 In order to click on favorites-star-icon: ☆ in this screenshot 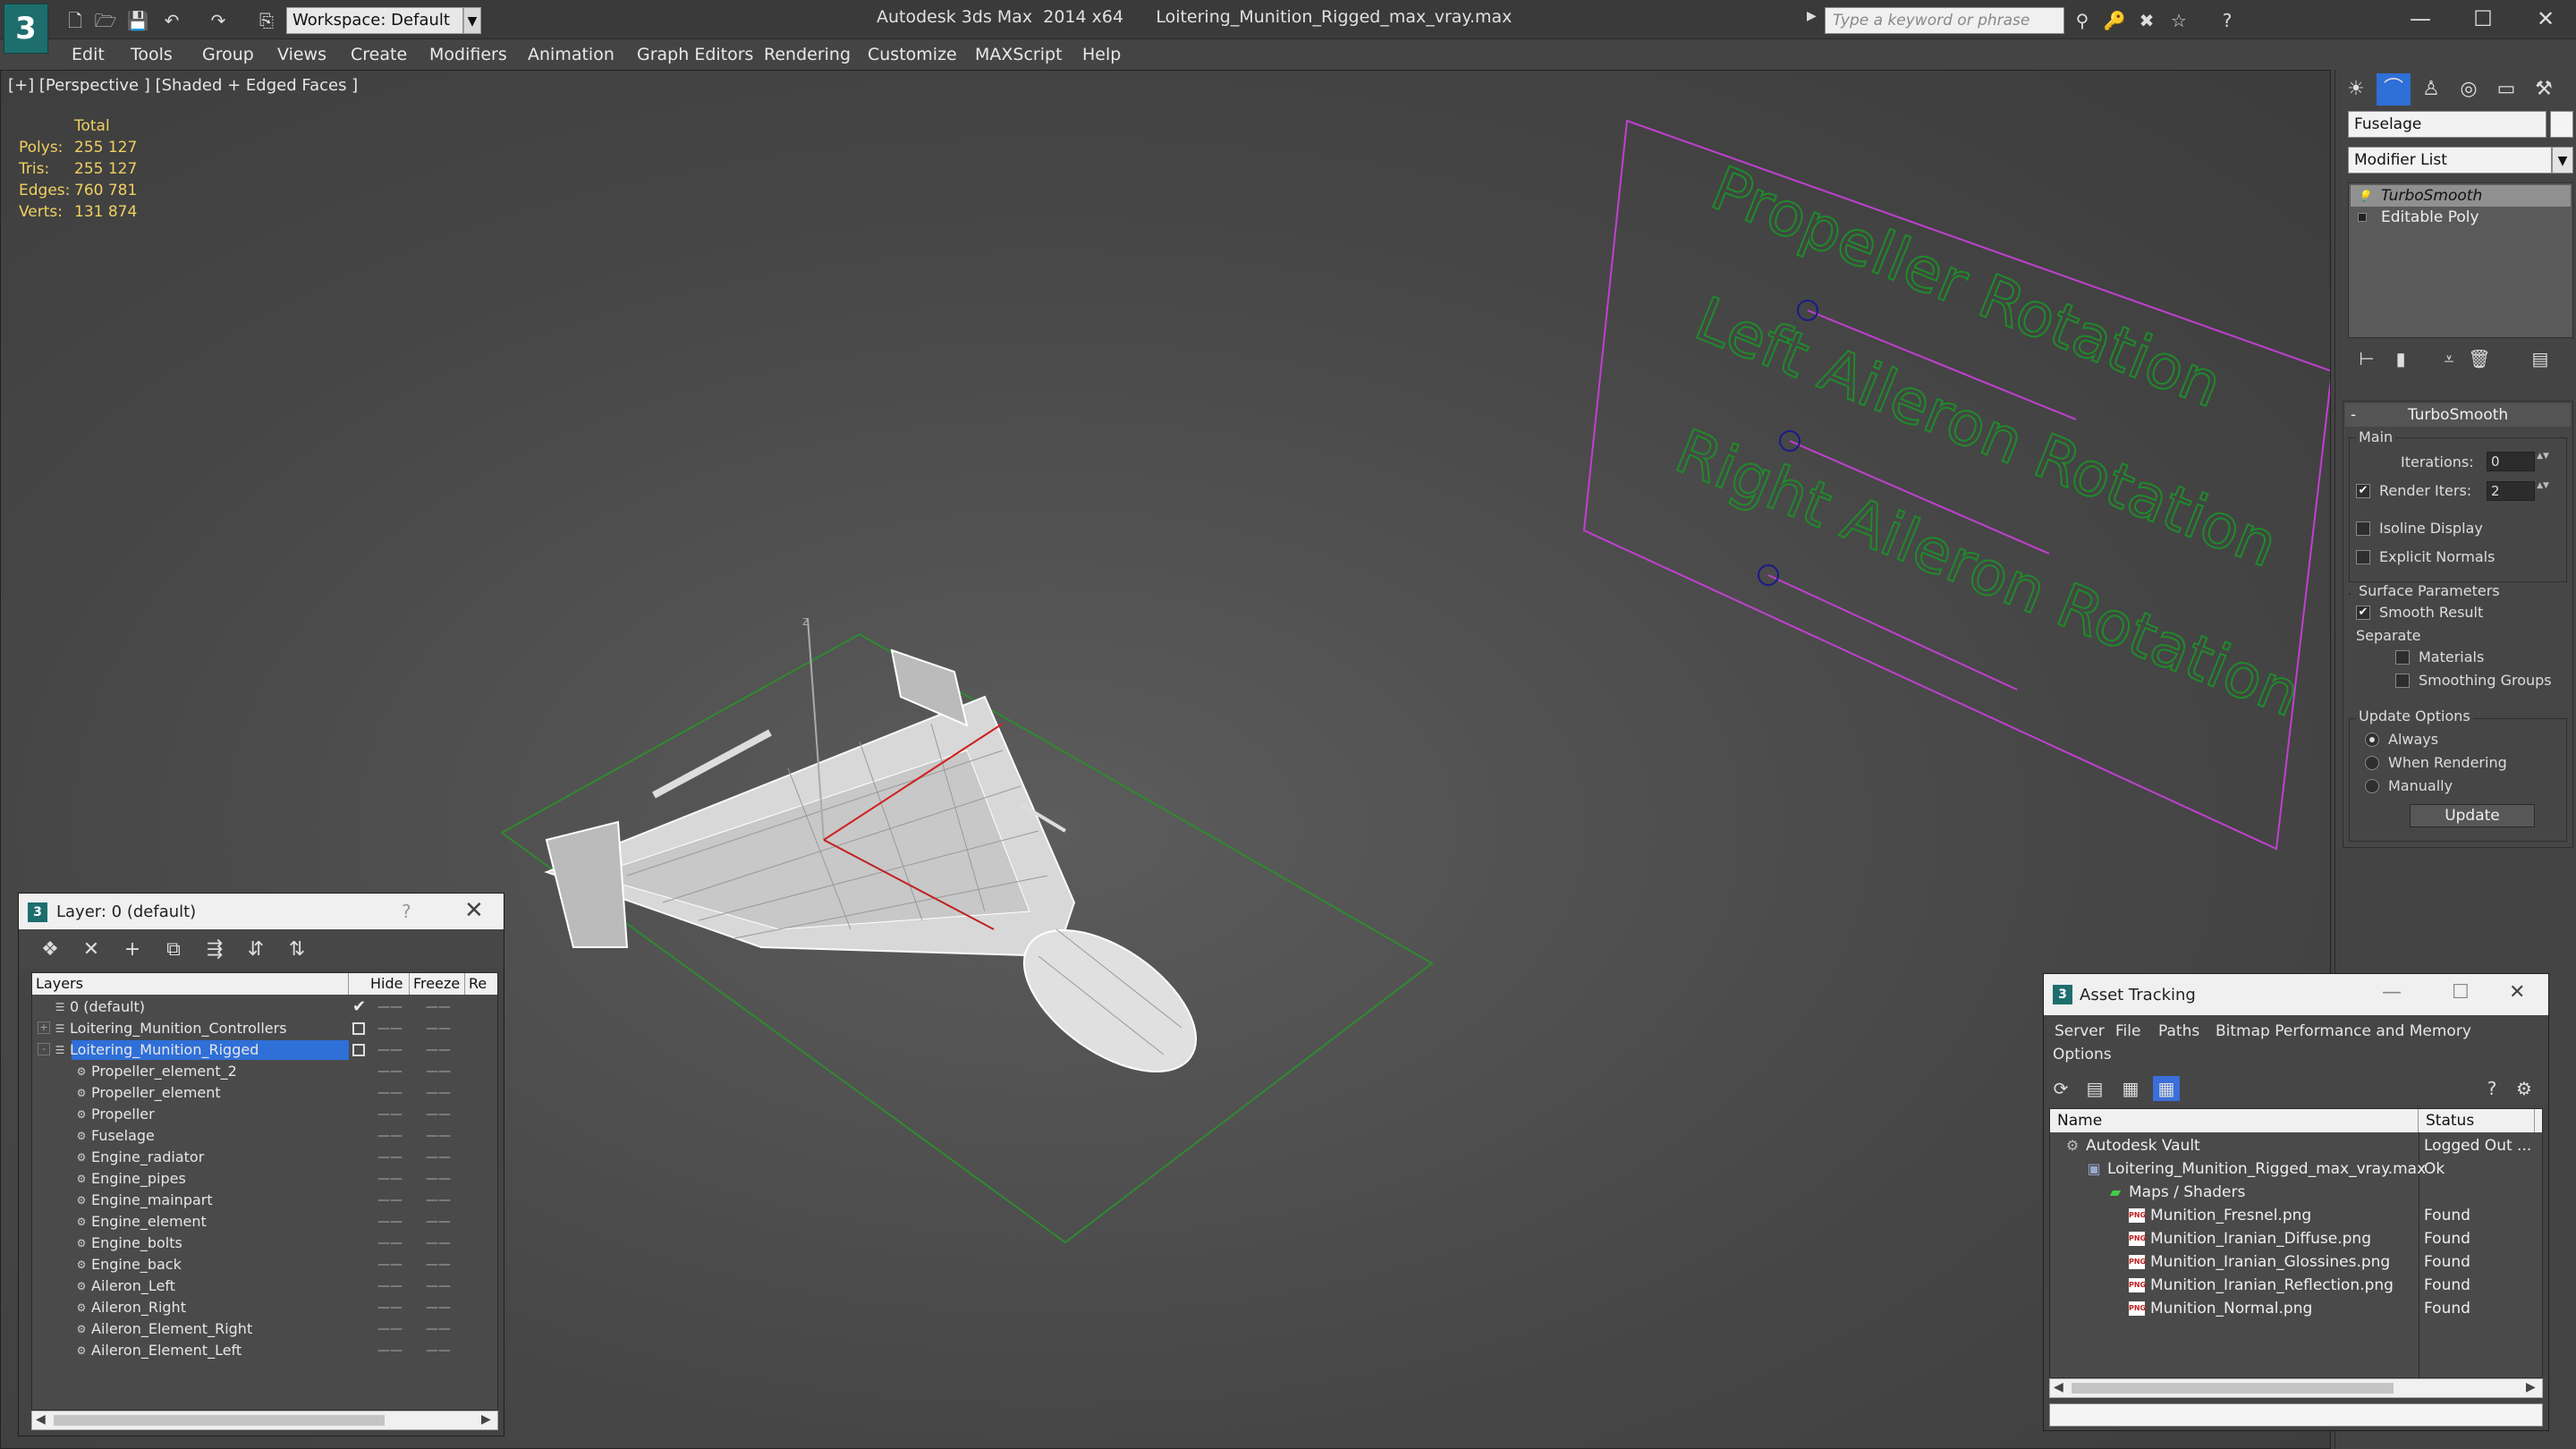, I will do `click(2178, 20)`.